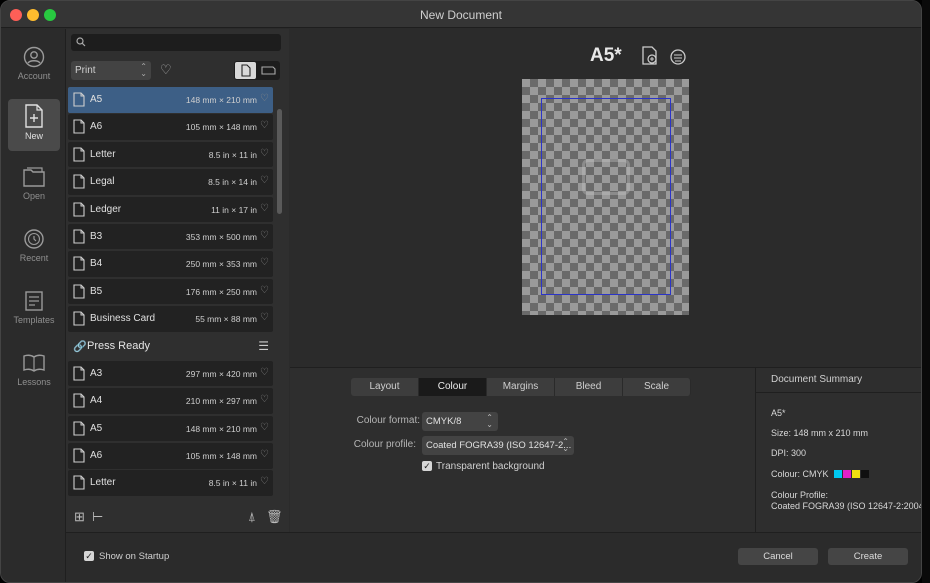 The image size is (930, 583). I want to click on list-item: B5 176 mm × 250 mm ♡, so click(170, 291).